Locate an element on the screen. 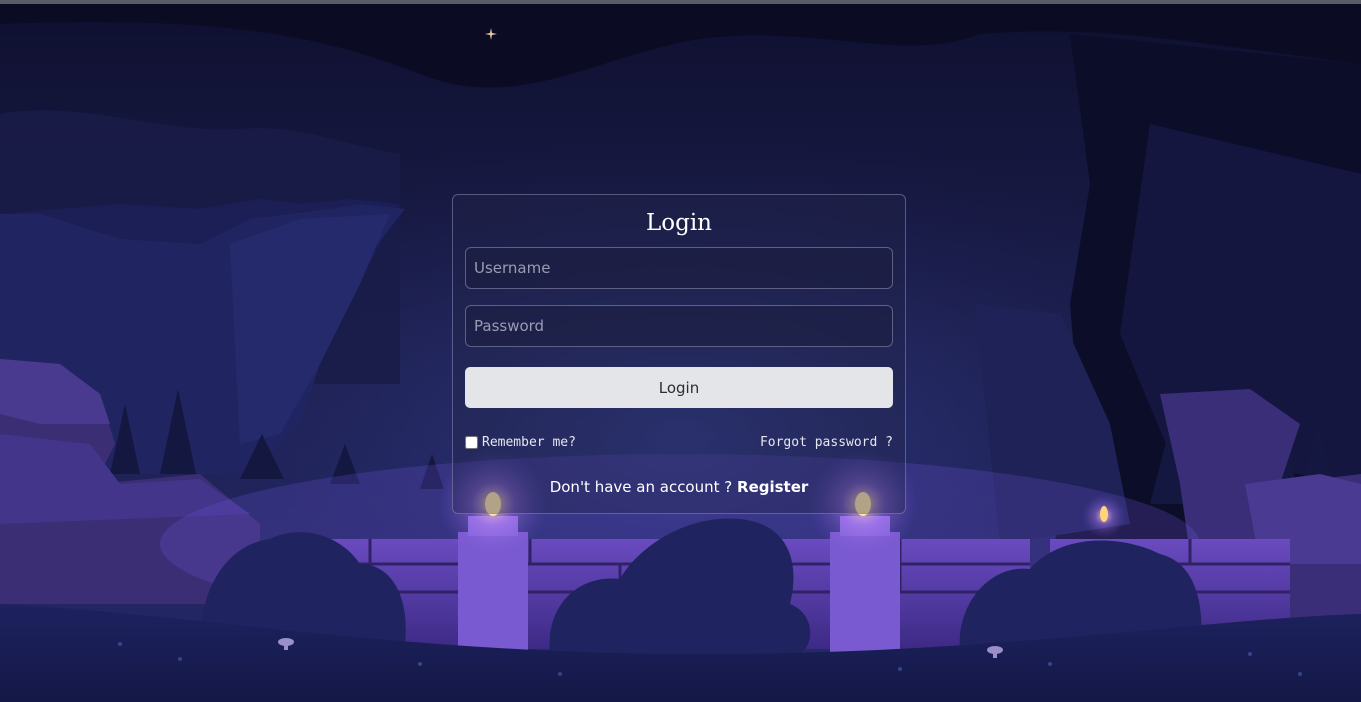 The width and height of the screenshot is (1361, 702). password-input is located at coordinates (679, 326).